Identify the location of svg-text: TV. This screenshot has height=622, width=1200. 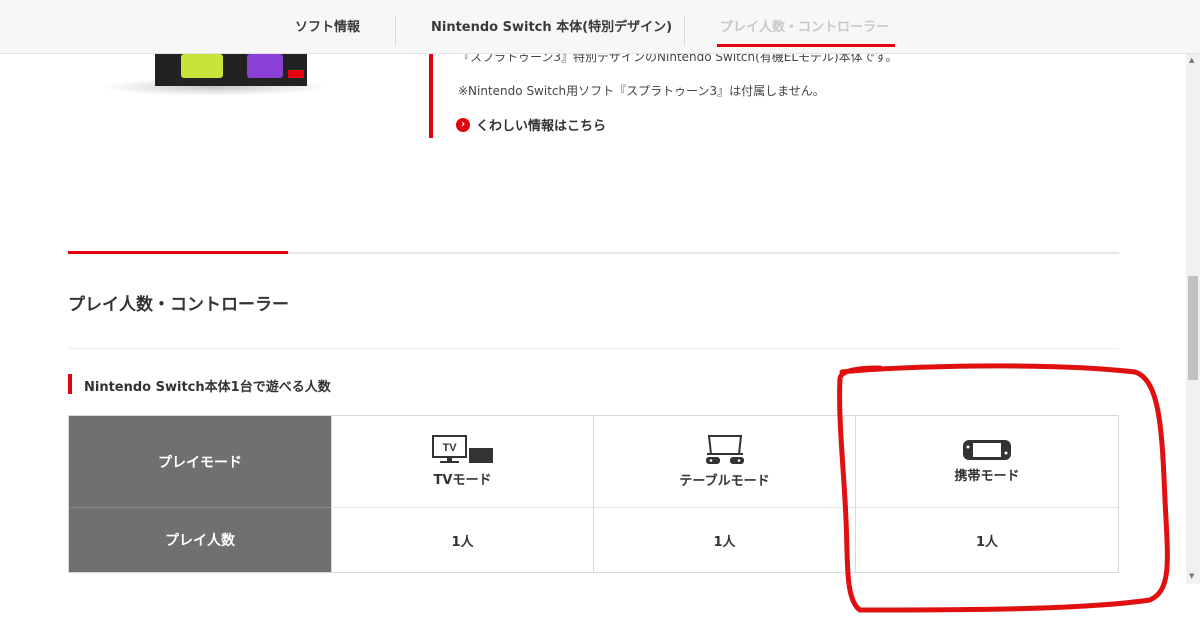
(449, 448).